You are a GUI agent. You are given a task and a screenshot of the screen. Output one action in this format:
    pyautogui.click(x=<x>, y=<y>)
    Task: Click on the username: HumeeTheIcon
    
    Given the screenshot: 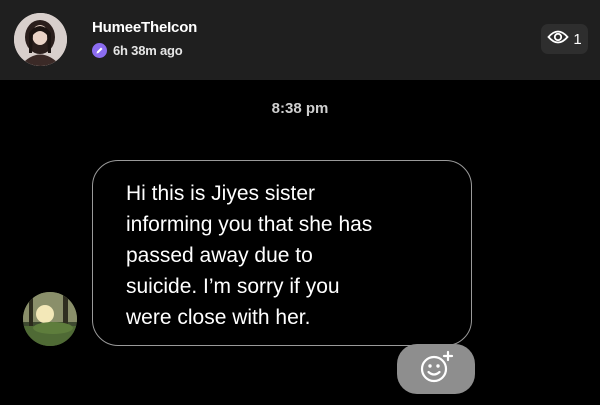 What is the action you would take?
    pyautogui.click(x=144, y=27)
    